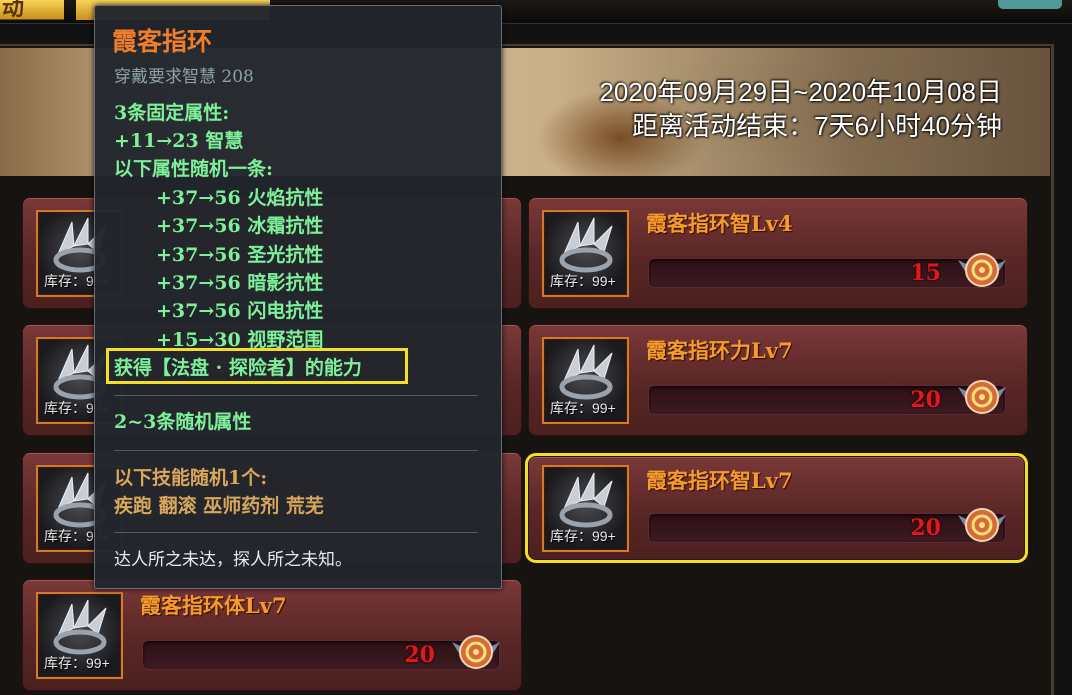  I want to click on tab-activity: 动, so click(32, 10).